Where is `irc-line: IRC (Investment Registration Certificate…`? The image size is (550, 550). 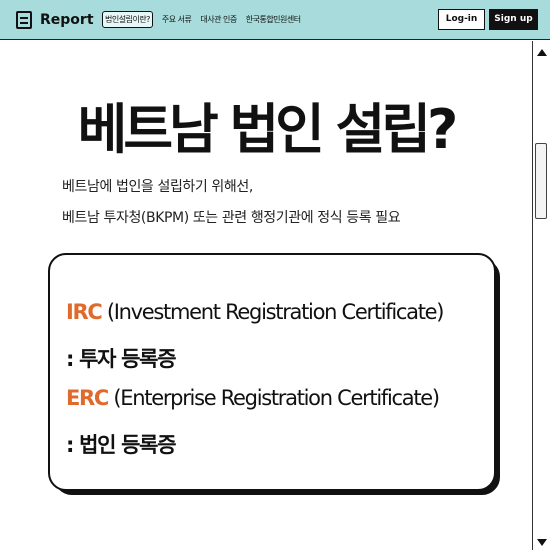 irc-line: IRC (Investment Registration Certificate… is located at coordinates (255, 312).